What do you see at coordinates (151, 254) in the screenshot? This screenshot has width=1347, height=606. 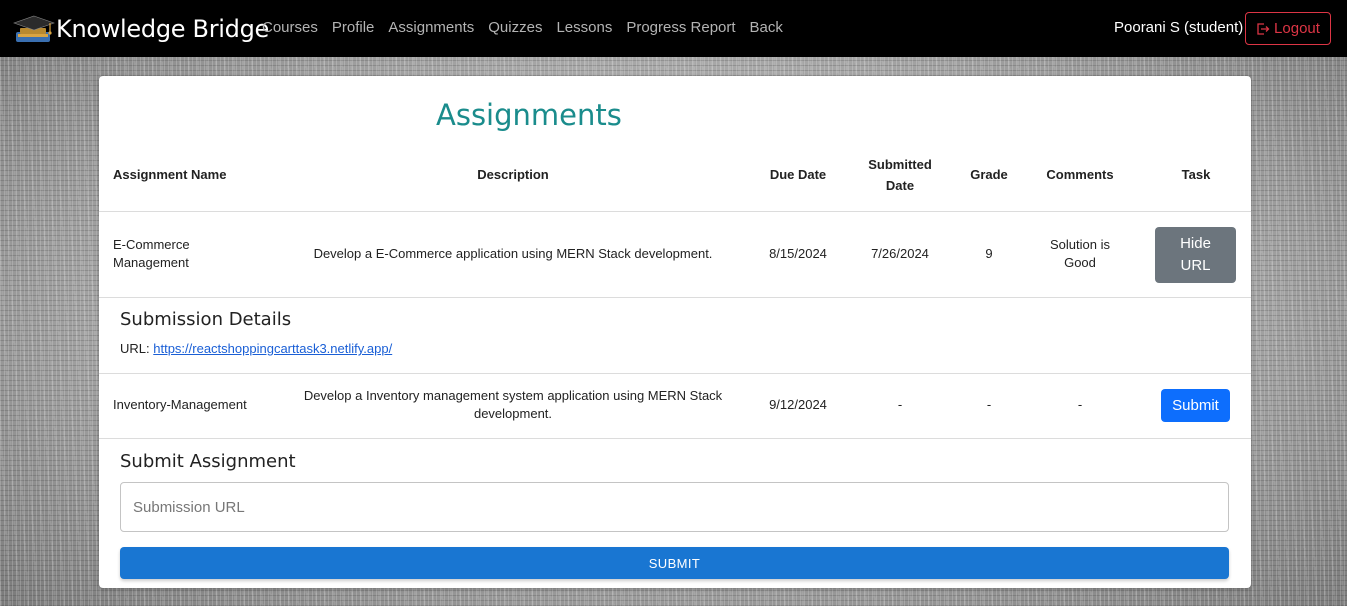 I see `row-assignment-name: E-Commerce Management` at bounding box center [151, 254].